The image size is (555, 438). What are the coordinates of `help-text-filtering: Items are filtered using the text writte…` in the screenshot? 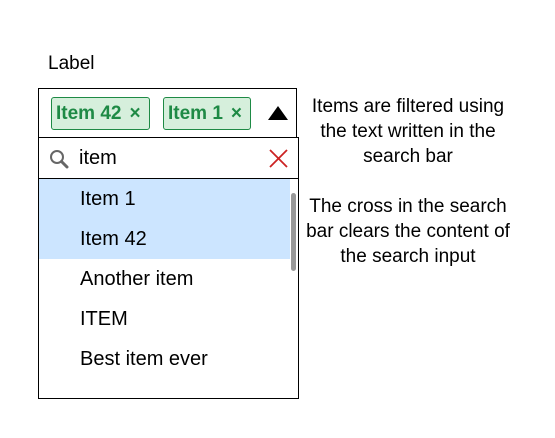 It's located at (408, 131).